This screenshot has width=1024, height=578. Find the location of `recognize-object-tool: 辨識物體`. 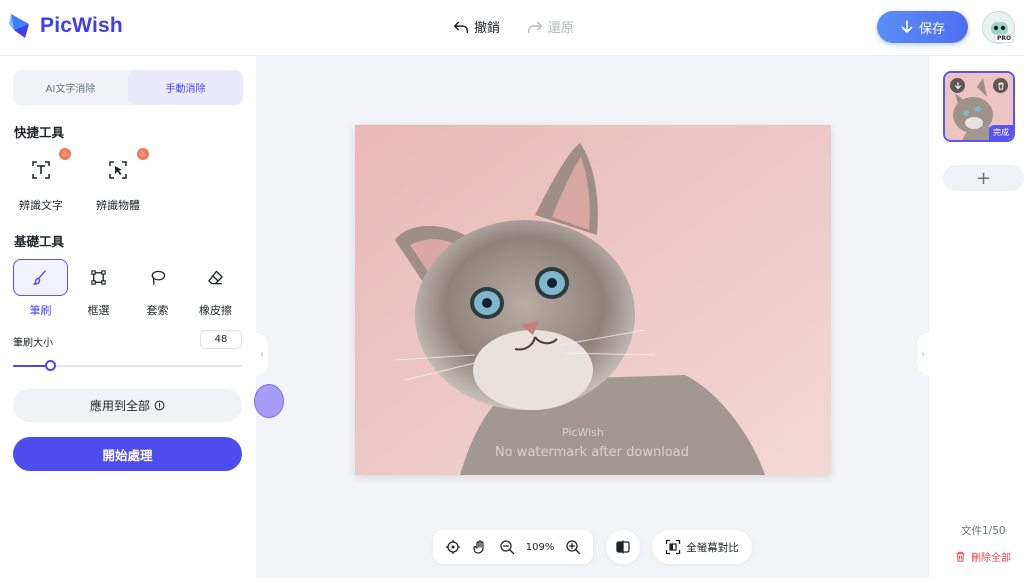

recognize-object-tool: 辨識物體 is located at coordinates (118, 186).